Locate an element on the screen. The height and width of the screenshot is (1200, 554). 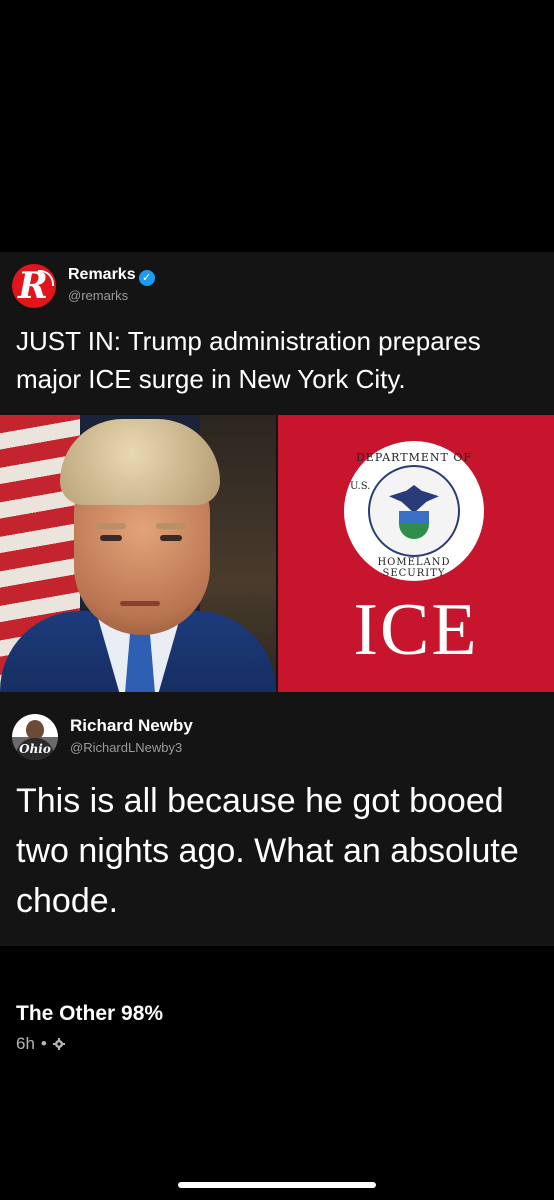
gear-icon is located at coordinates (58, 1044).